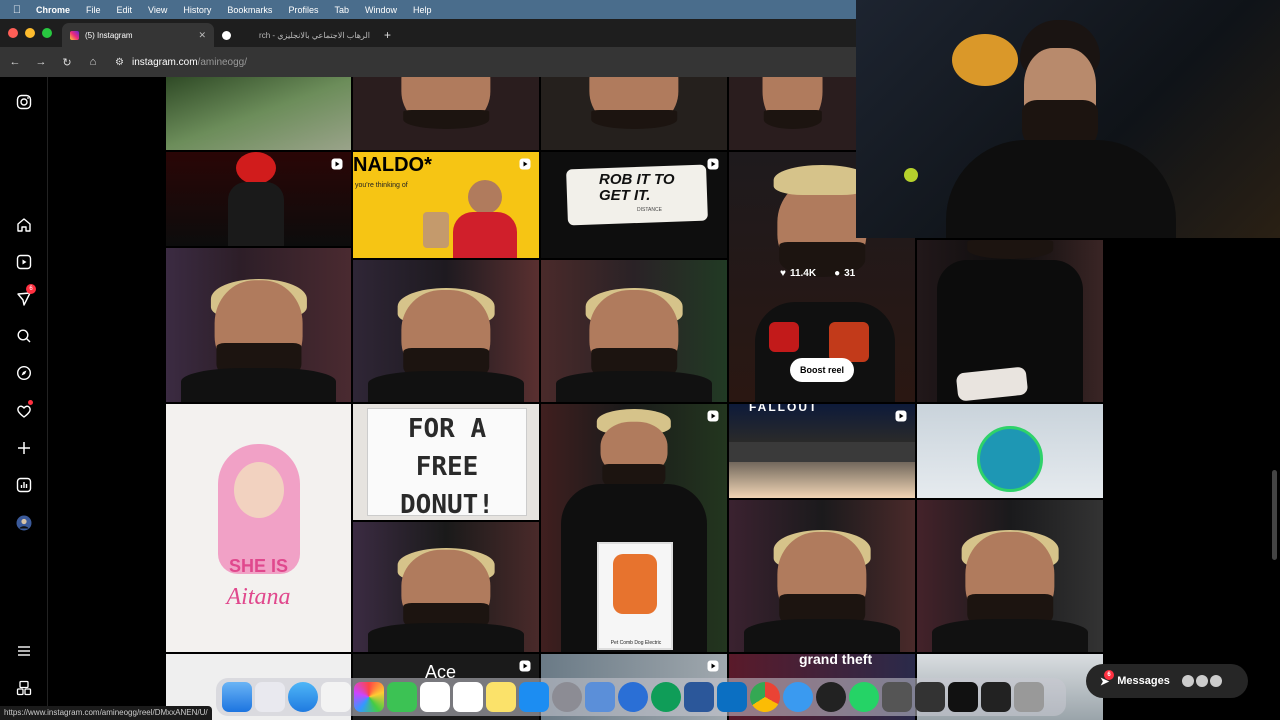 This screenshot has height=720, width=1280. What do you see at coordinates (125, 10) in the screenshot?
I see `menu-edit: Edit` at bounding box center [125, 10].